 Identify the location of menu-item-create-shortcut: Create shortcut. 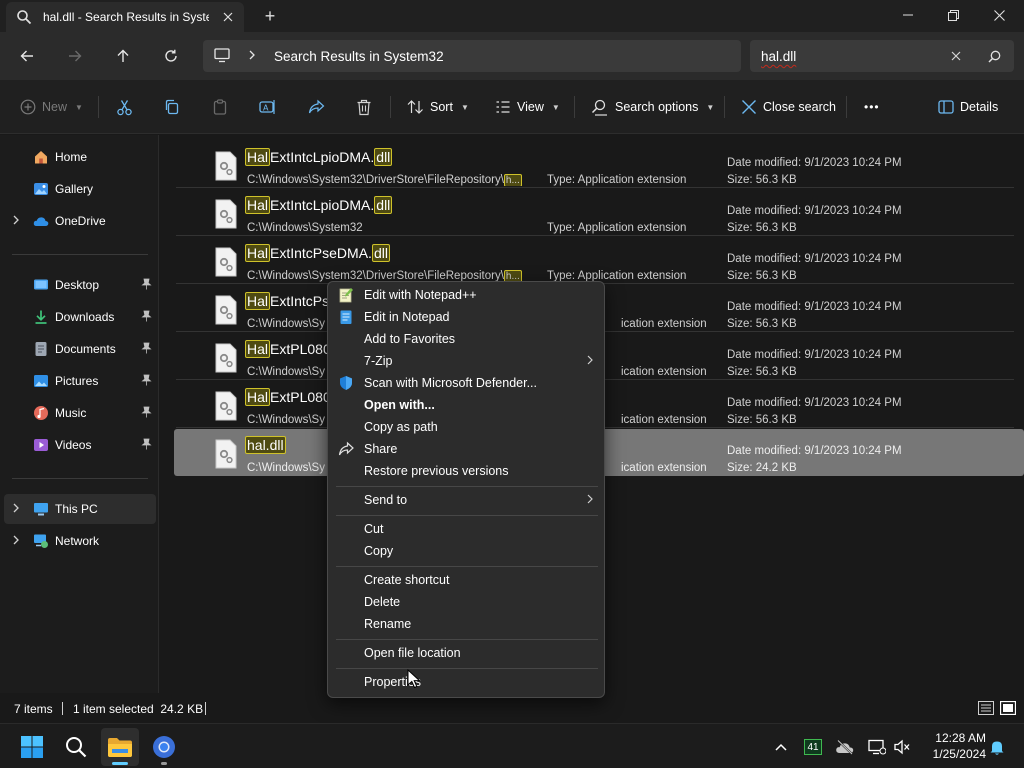
(466, 580).